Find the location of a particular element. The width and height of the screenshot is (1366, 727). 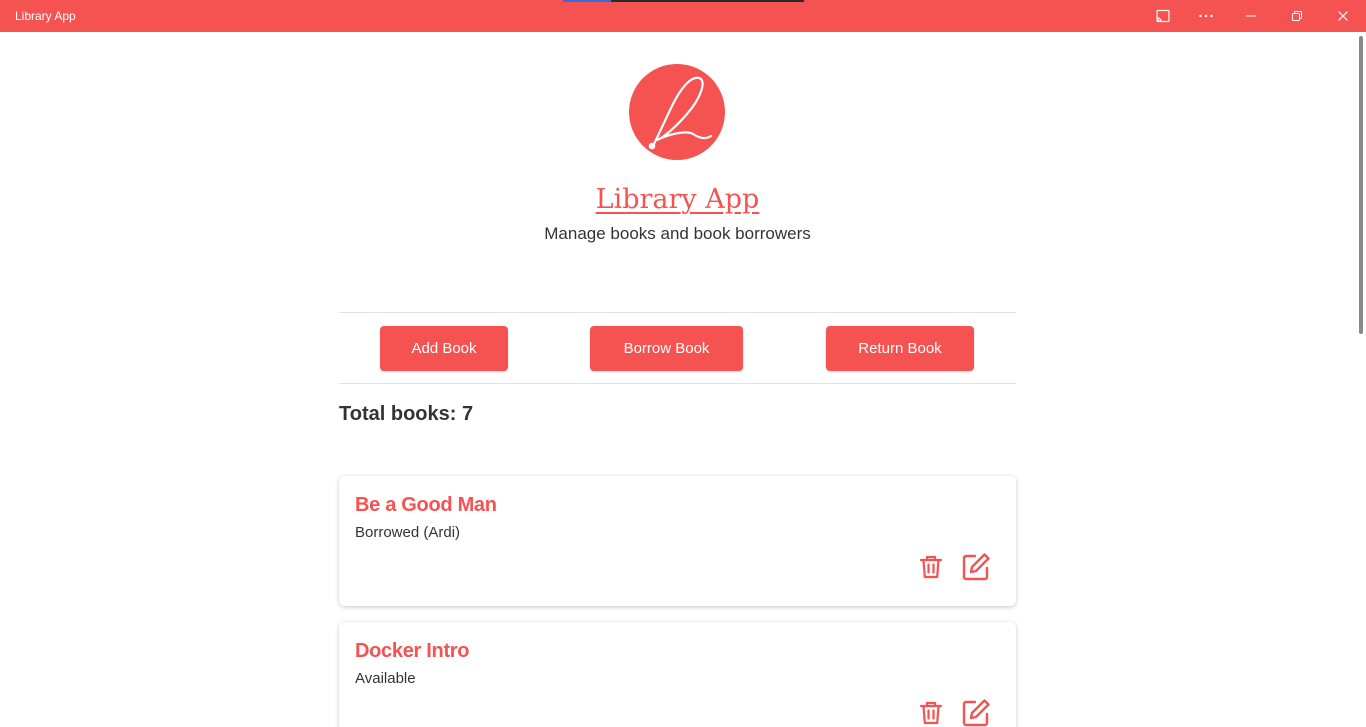

cast-icon is located at coordinates (1163, 16).